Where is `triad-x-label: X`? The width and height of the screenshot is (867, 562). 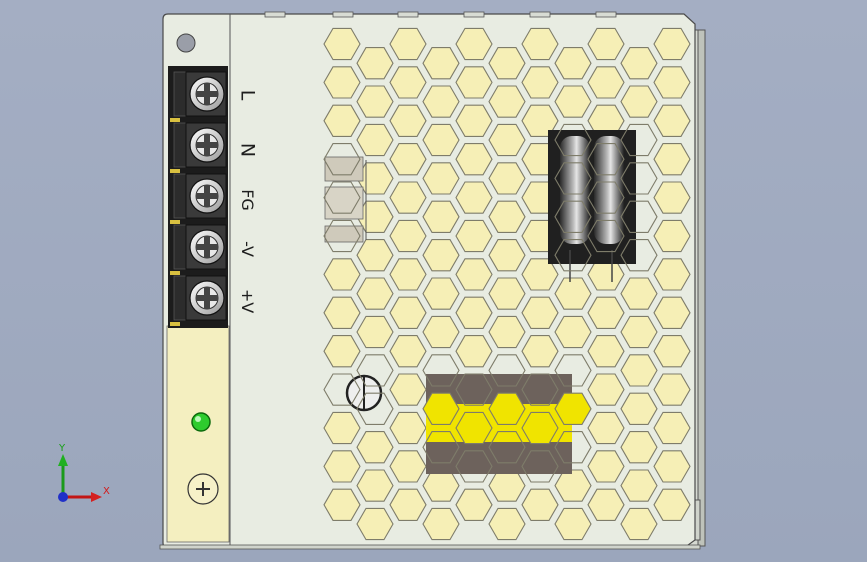 triad-x-label: X is located at coordinates (106, 491).